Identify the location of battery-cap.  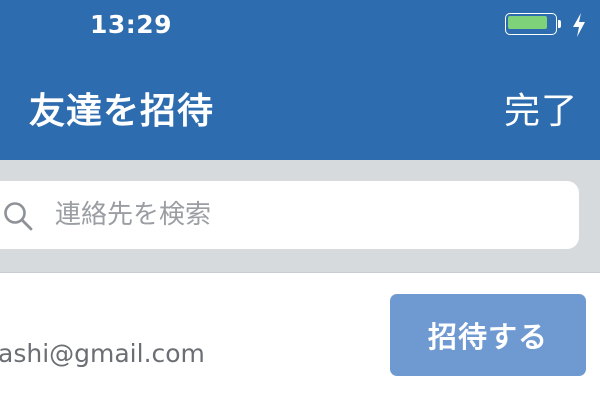
(559, 24).